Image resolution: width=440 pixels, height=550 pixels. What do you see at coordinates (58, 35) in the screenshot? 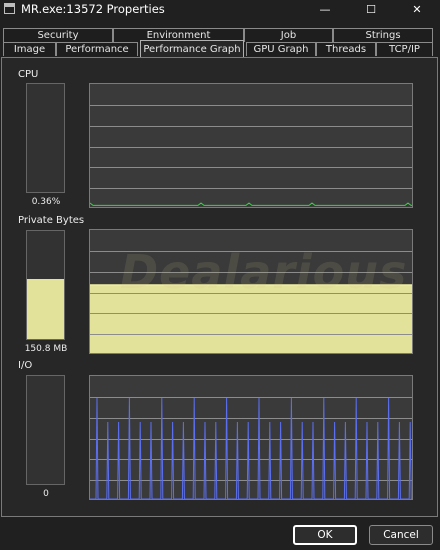
I see `tab-security: Security` at bounding box center [58, 35].